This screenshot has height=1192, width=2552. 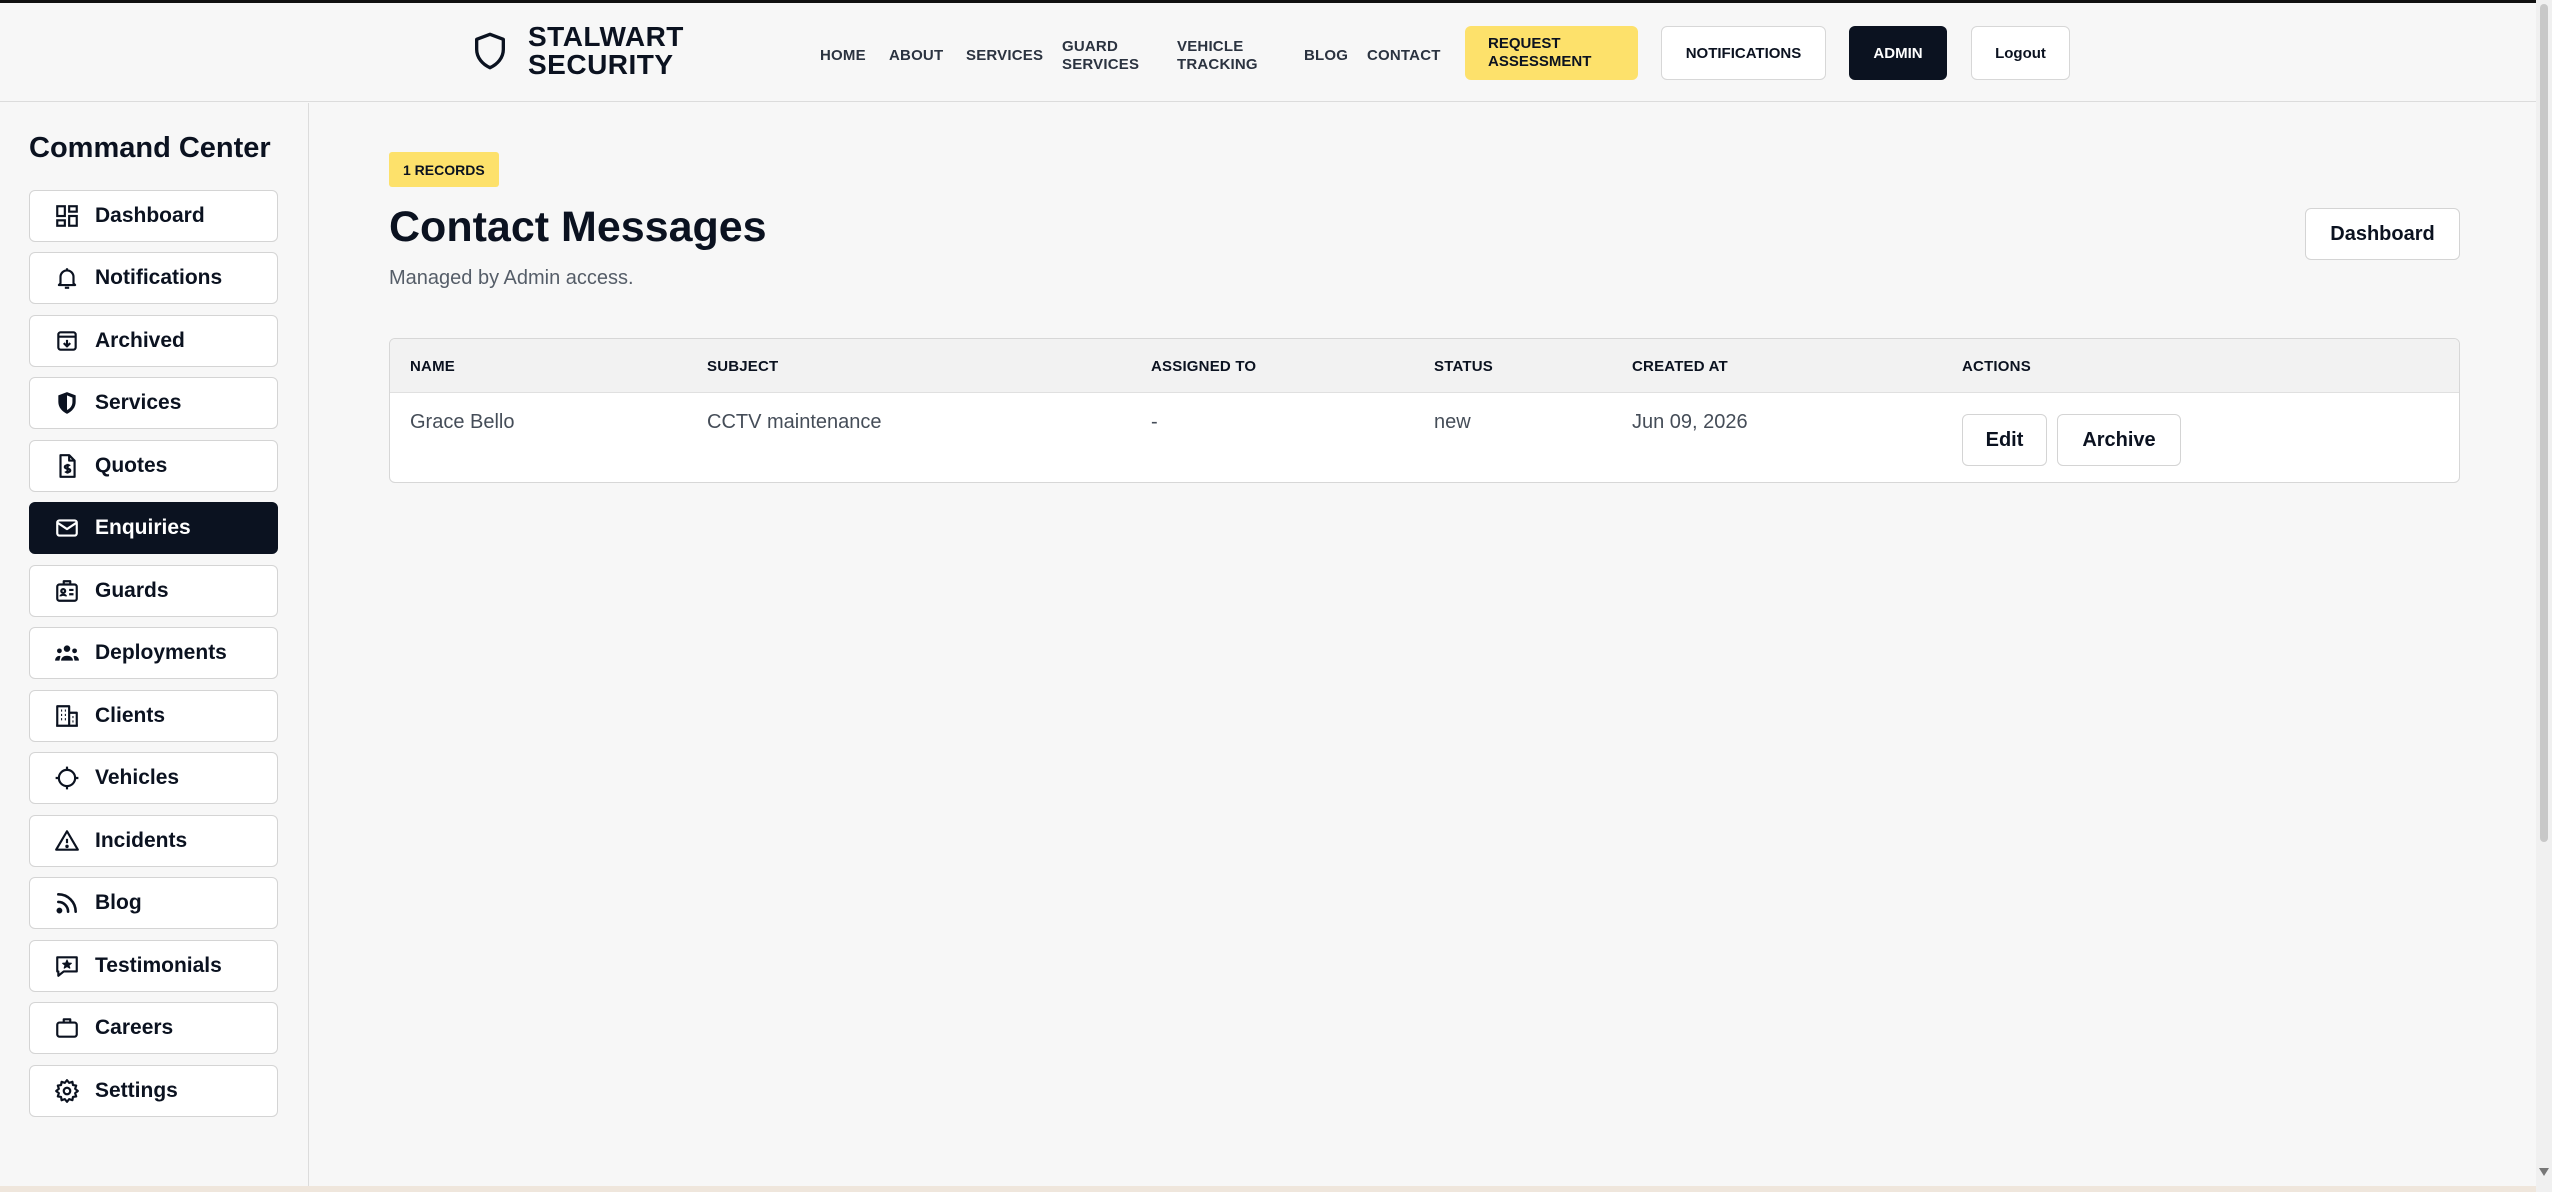 I want to click on sidebar-item-label: Careers, so click(x=134, y=1027).